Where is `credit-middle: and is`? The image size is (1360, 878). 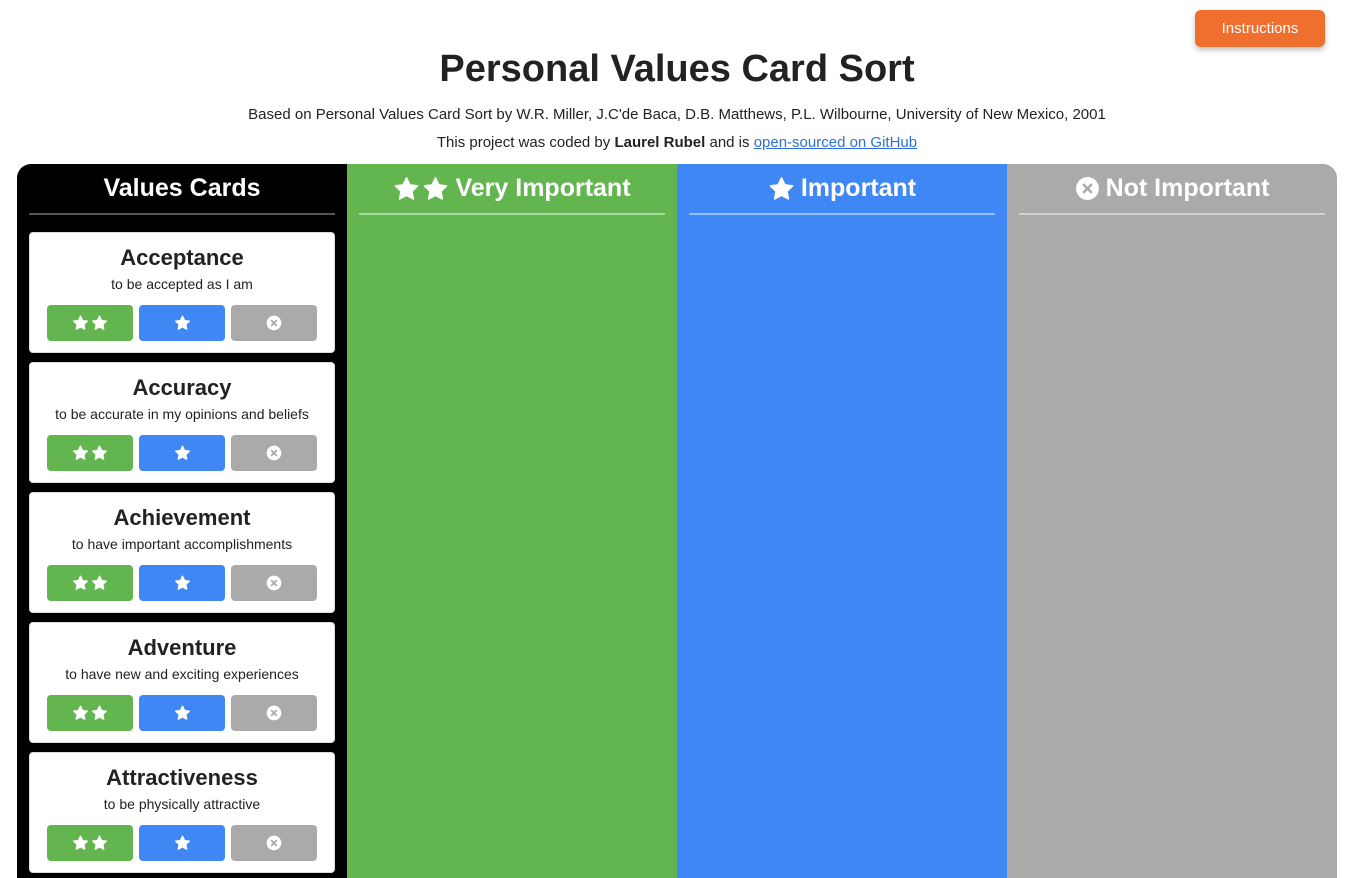 credit-middle: and is is located at coordinates (729, 142).